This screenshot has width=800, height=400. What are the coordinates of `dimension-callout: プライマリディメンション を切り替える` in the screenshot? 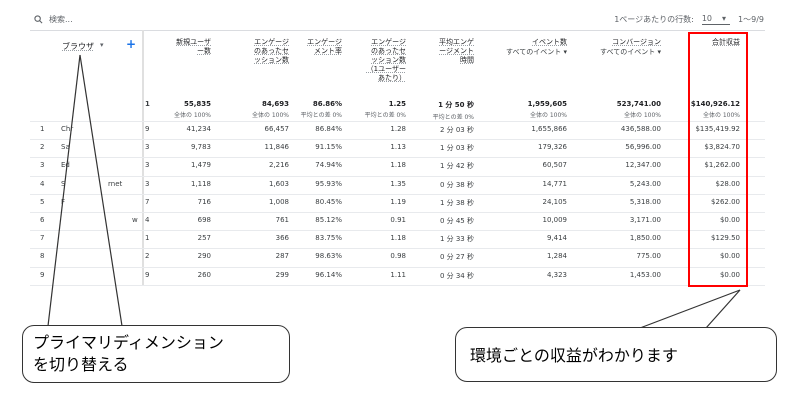 It's located at (156, 354).